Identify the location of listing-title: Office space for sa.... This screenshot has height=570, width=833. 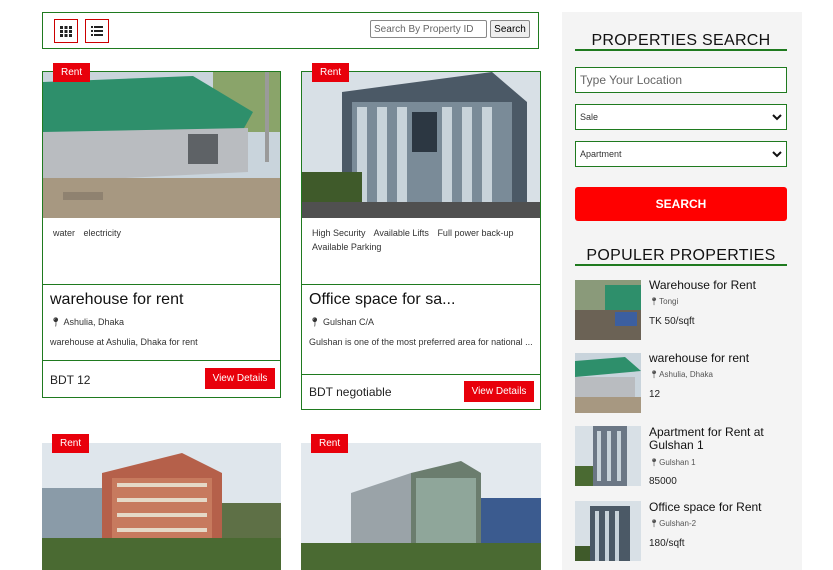
(382, 300).